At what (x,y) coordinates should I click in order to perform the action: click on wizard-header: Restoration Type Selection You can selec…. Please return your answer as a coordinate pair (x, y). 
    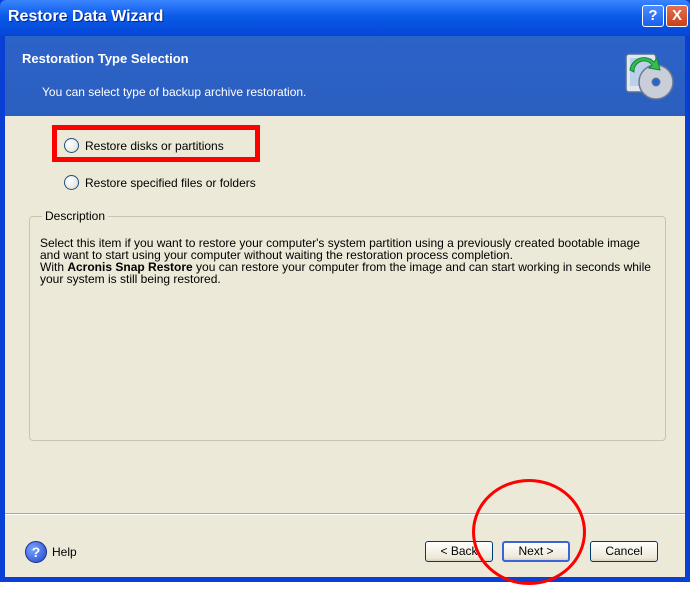
    Looking at the image, I should click on (345, 76).